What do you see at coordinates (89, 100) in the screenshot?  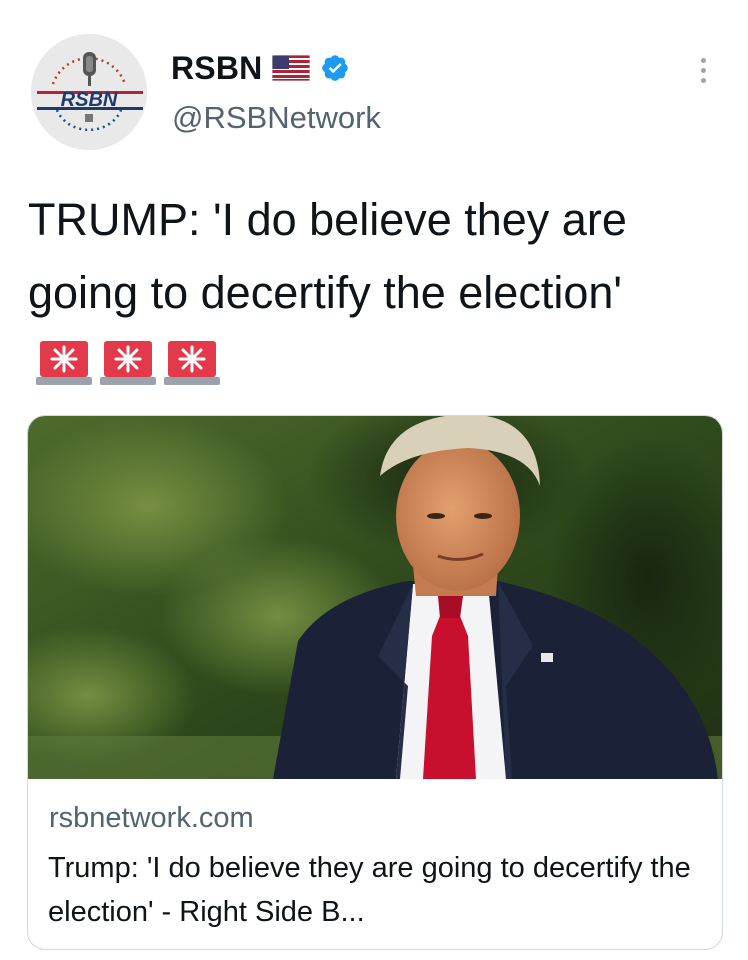 I see `avatar-text: RSBN` at bounding box center [89, 100].